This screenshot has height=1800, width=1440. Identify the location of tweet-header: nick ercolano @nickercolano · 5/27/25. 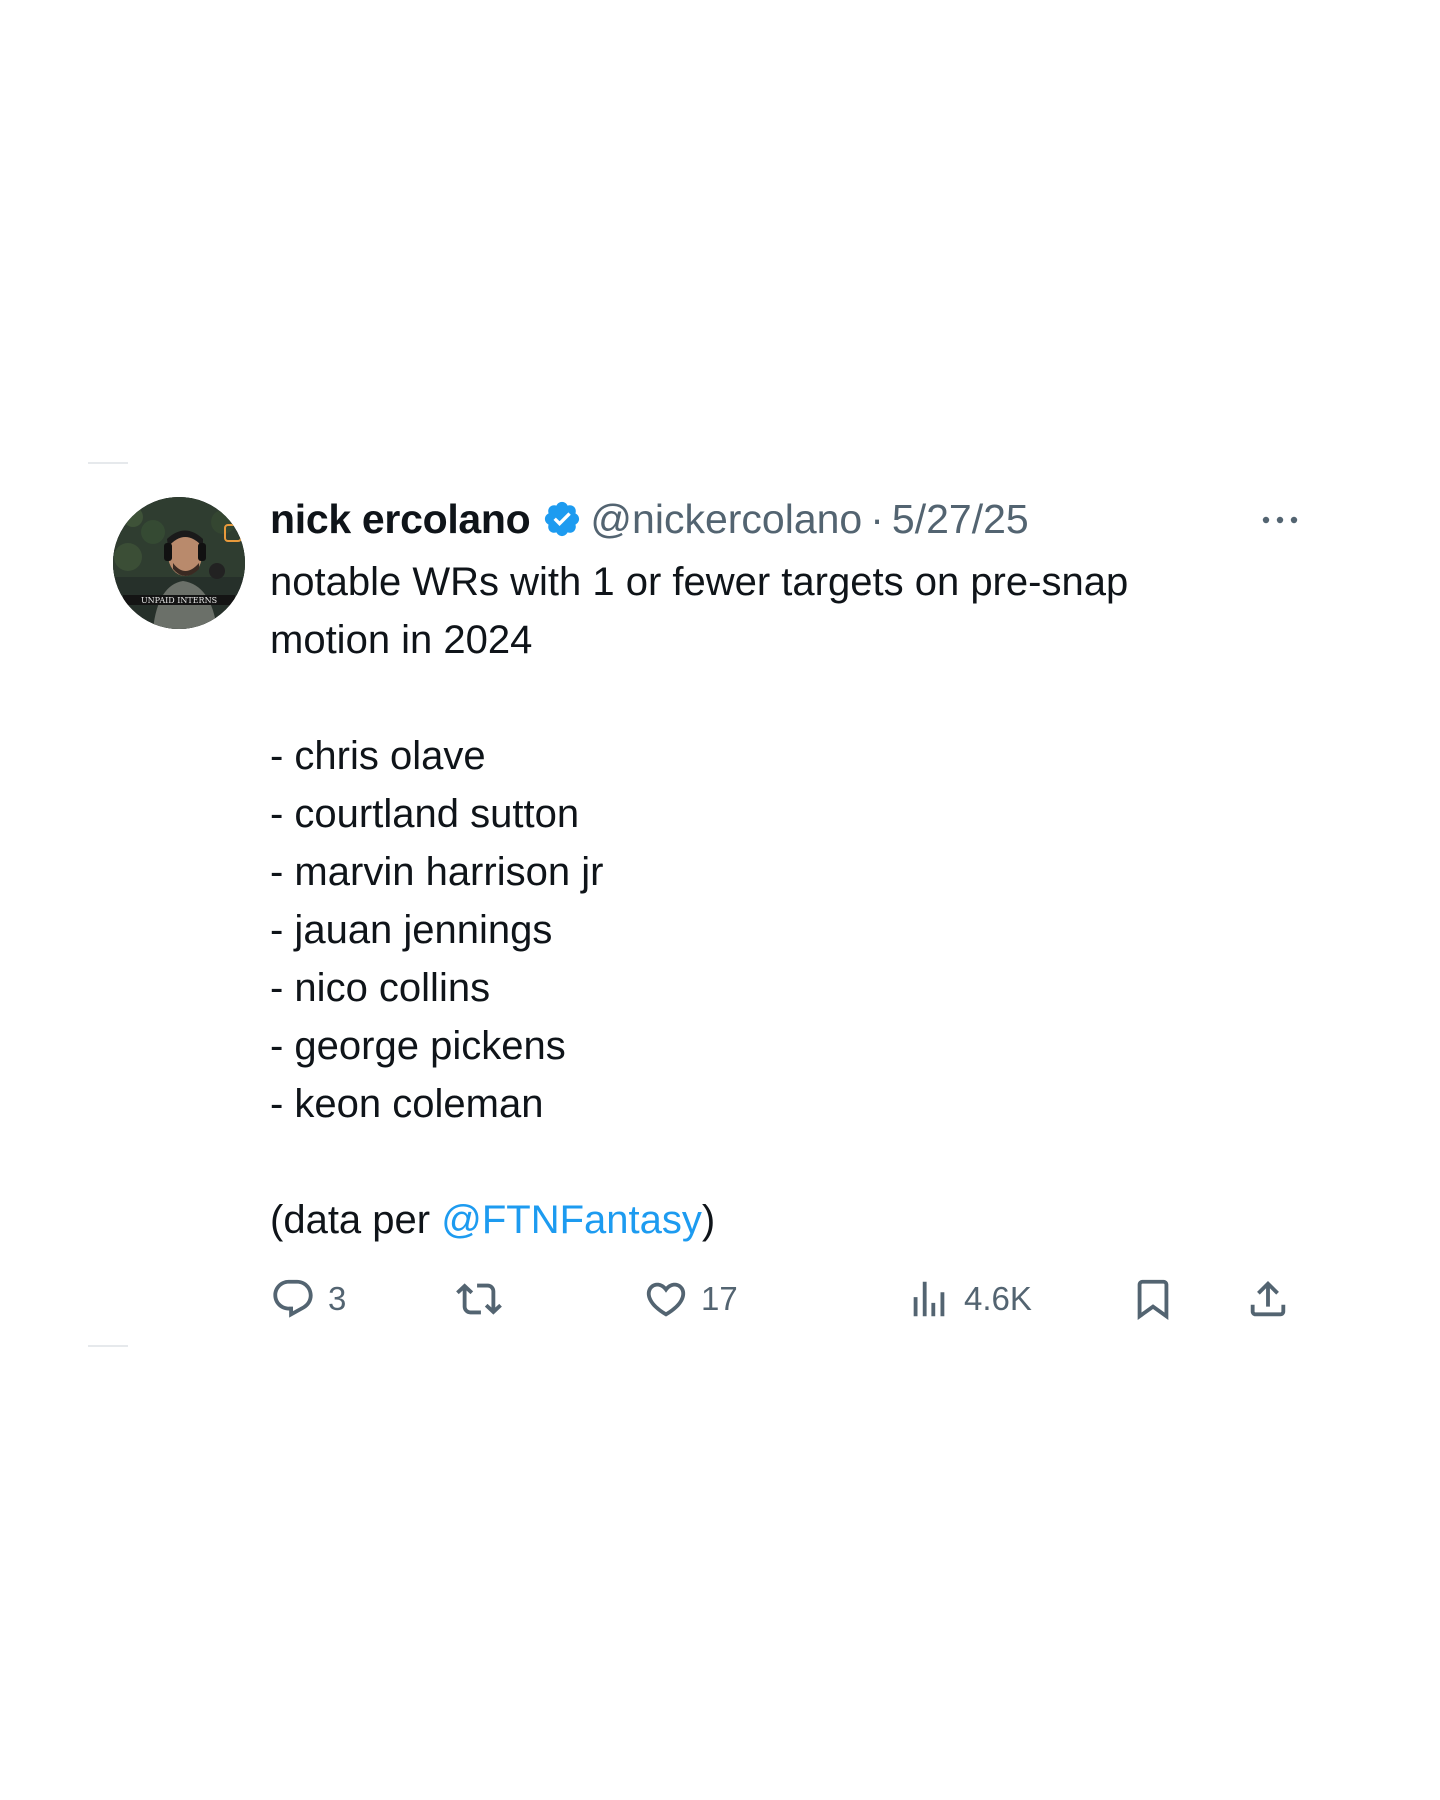
(785, 519).